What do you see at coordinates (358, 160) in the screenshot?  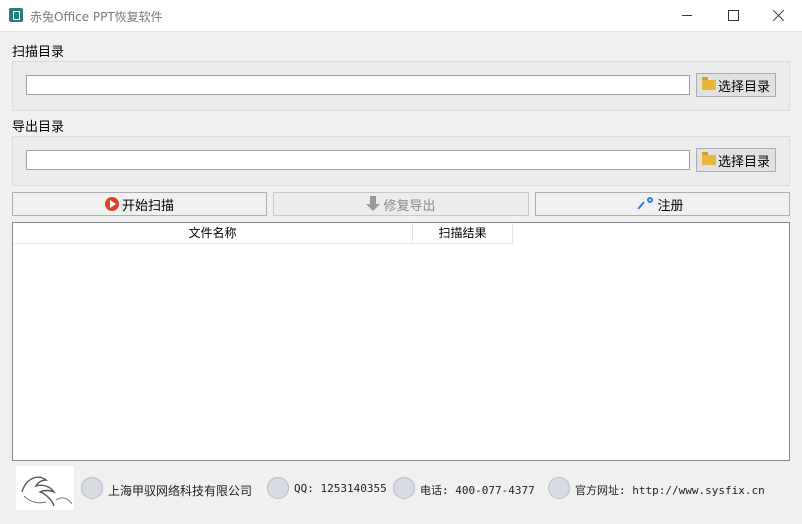 I see `export-dir-input` at bounding box center [358, 160].